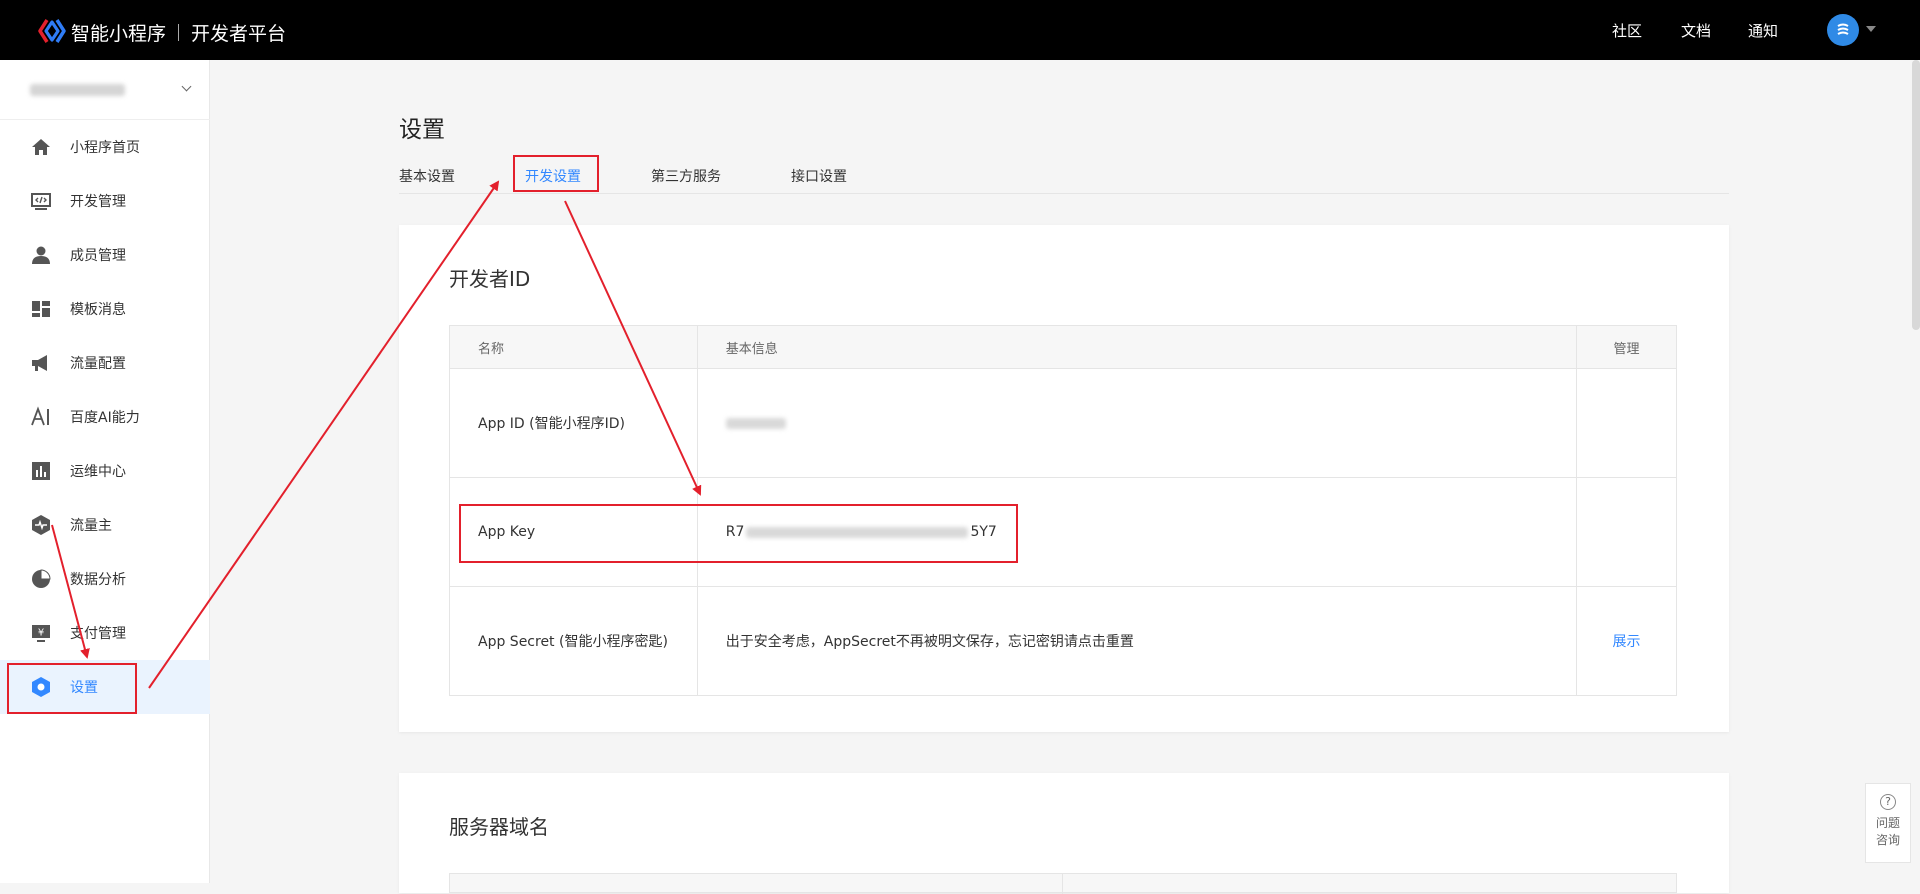 The image size is (1920, 894). I want to click on column-header-name: 名称, so click(573, 347).